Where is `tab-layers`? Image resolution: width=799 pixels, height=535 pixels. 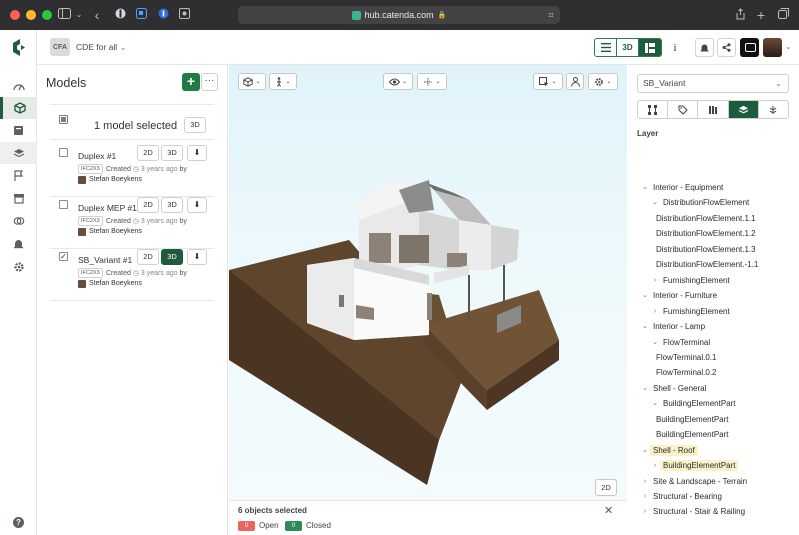
tab-layers is located at coordinates (743, 109).